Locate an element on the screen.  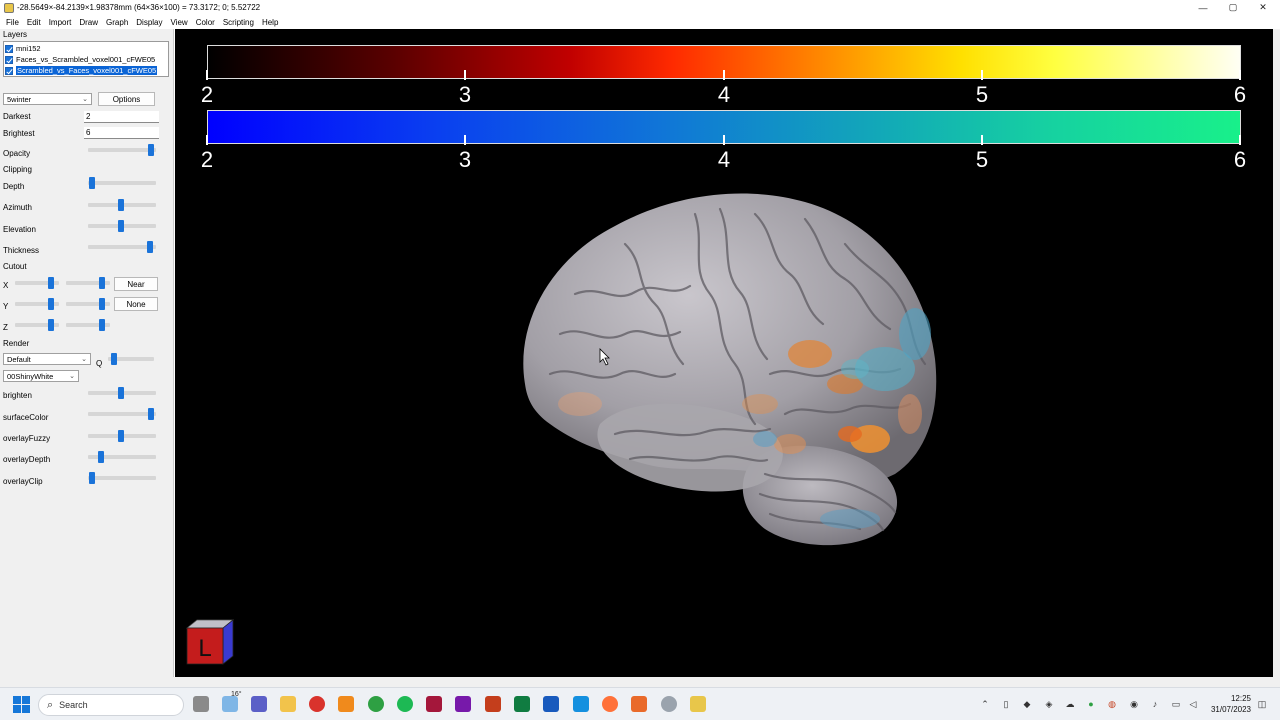
cutout-x-max-thumb is located at coordinates (102, 283).